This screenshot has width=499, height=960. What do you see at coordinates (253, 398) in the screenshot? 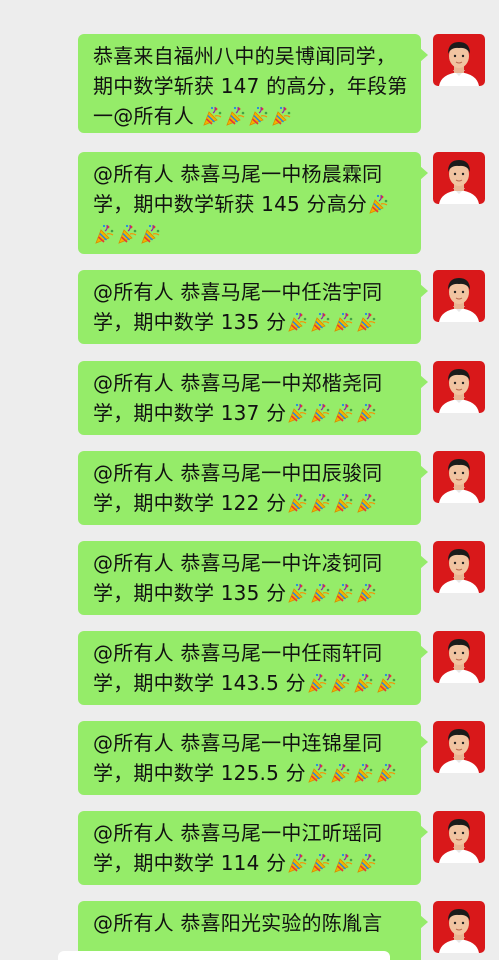
I see `message-bubble: @所有人 恭喜马尾一中郑楷尧同学，期中数学 137 分` at bounding box center [253, 398].